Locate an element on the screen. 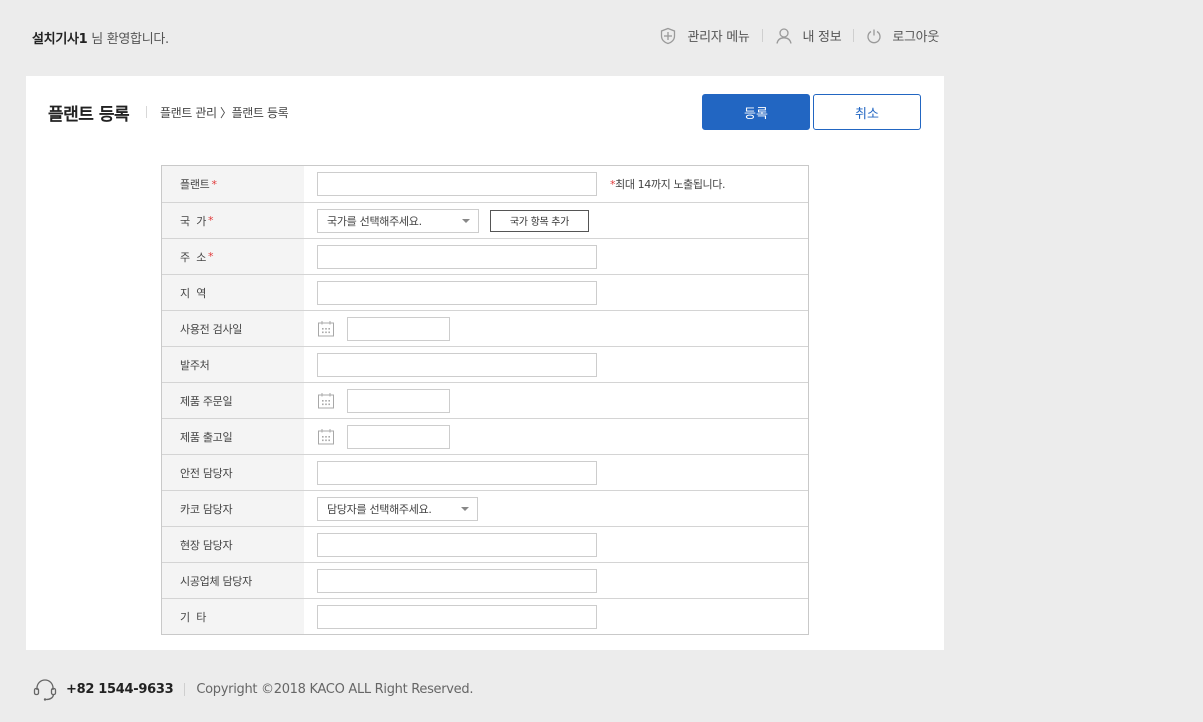 This screenshot has height=722, width=1203. support-phone: +82 1544-9633 is located at coordinates (120, 689).